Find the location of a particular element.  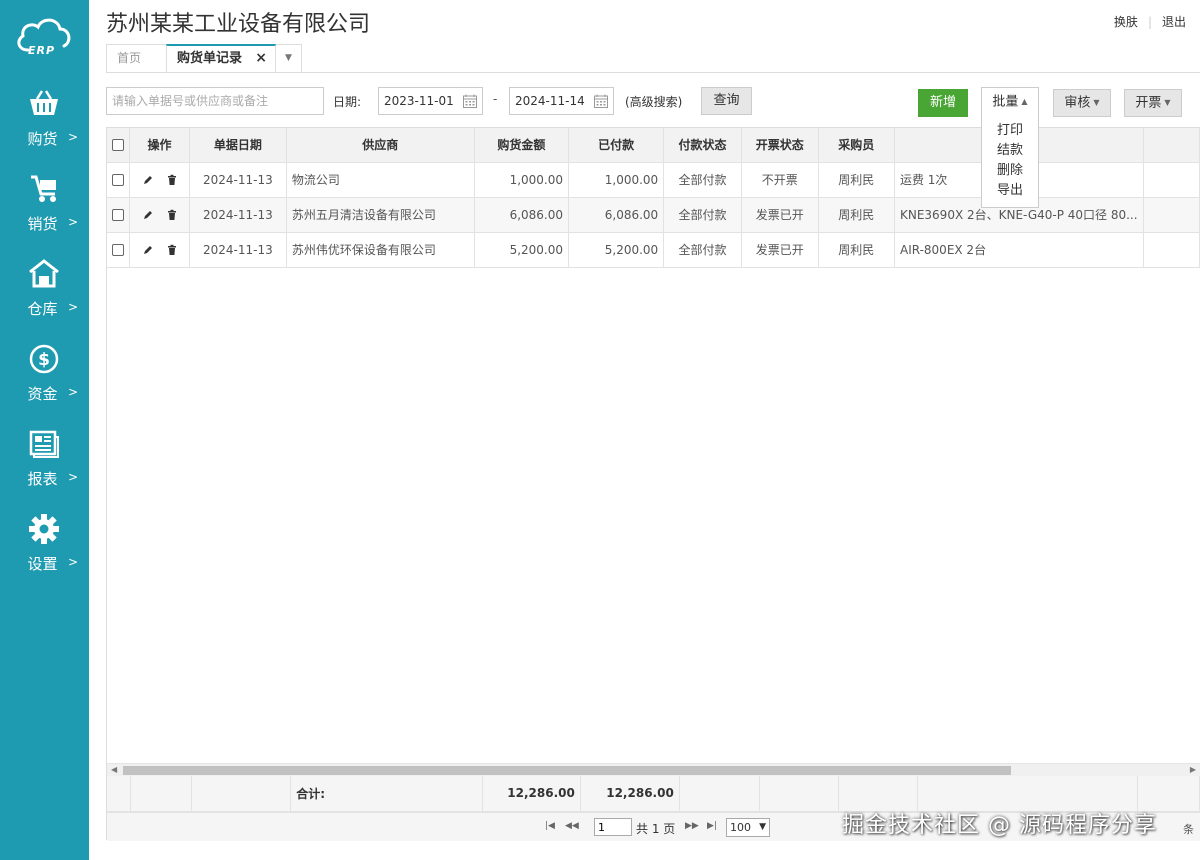

first-page-icon: |◀ is located at coordinates (550, 826).